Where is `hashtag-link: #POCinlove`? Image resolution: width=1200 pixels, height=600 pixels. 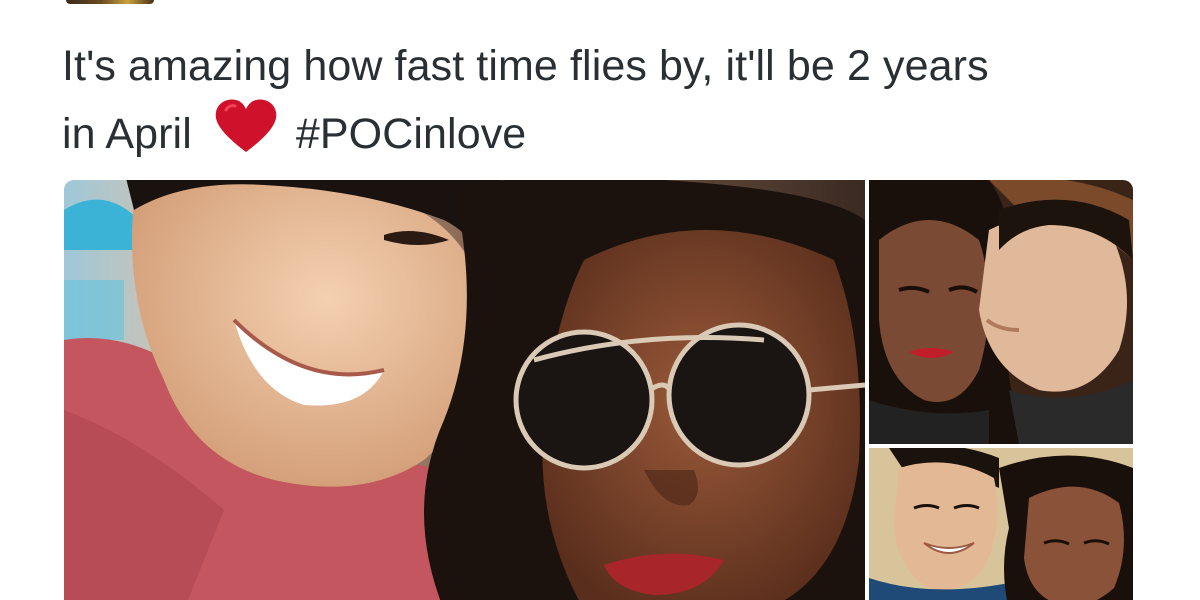 hashtag-link: #POCinlove is located at coordinates (411, 134).